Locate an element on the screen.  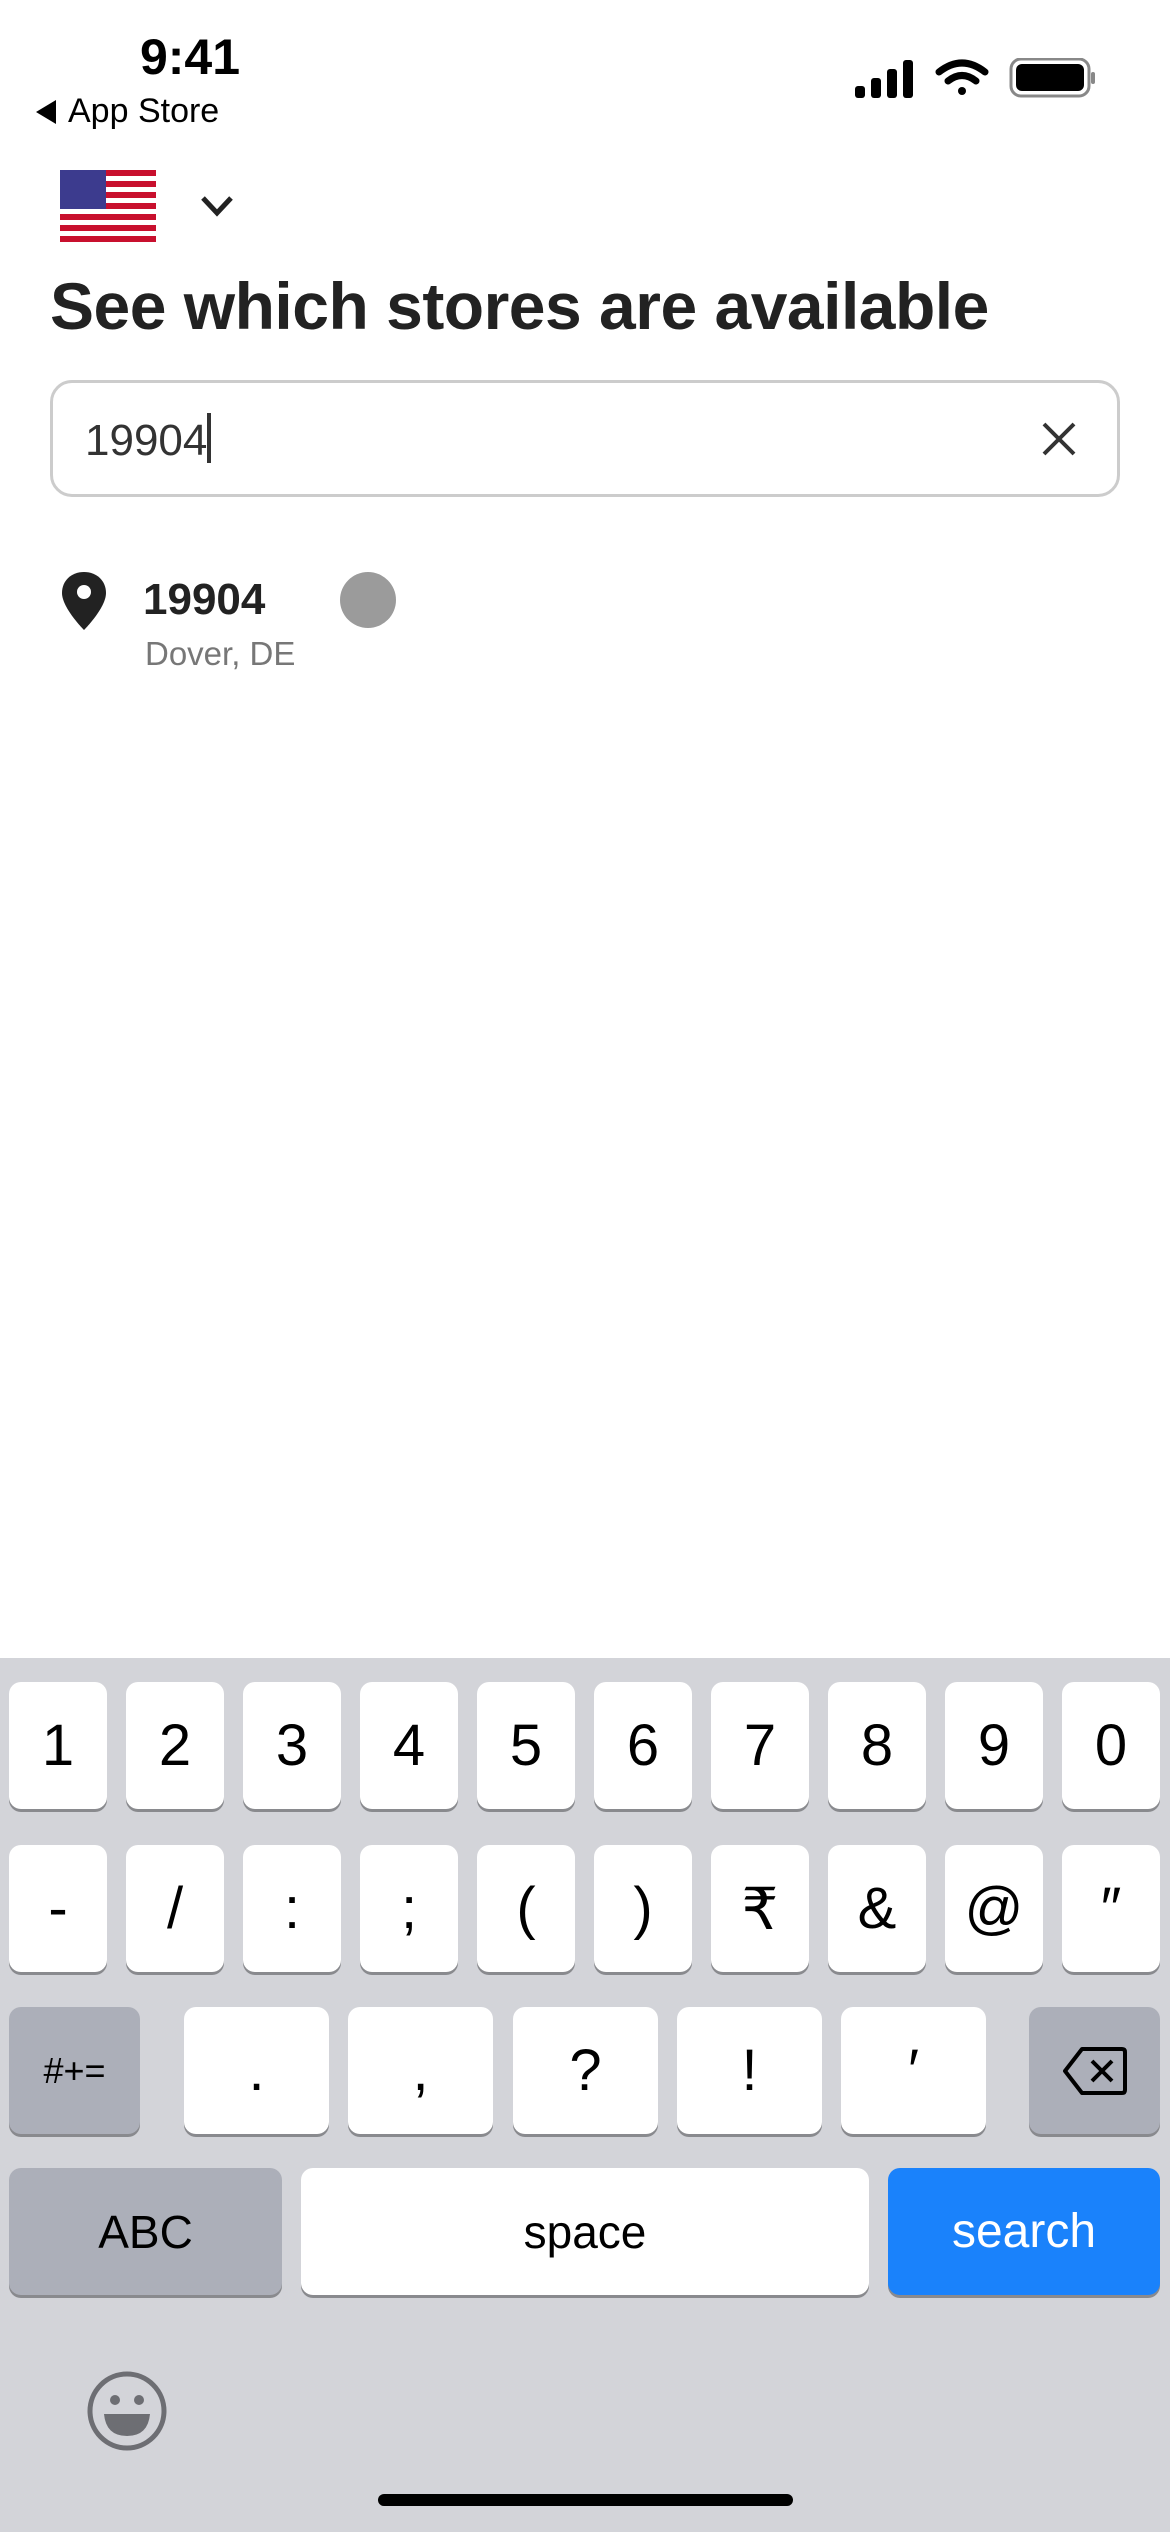
wifi-icon is located at coordinates (962, 77).